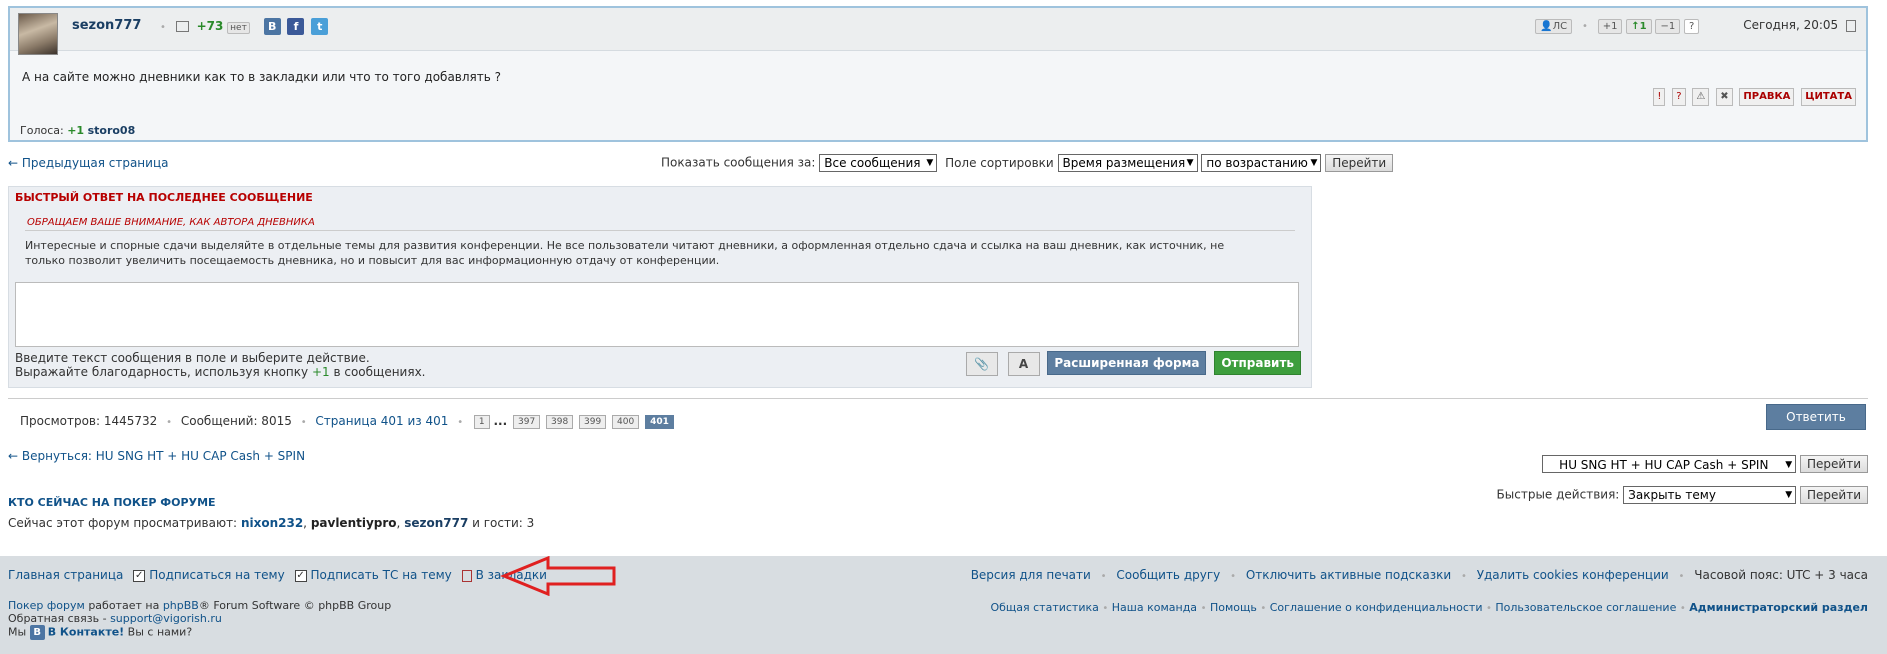  I want to click on jump-select: HU SNG HT + HU CAP Cash + SPIN ▼, so click(1669, 464).